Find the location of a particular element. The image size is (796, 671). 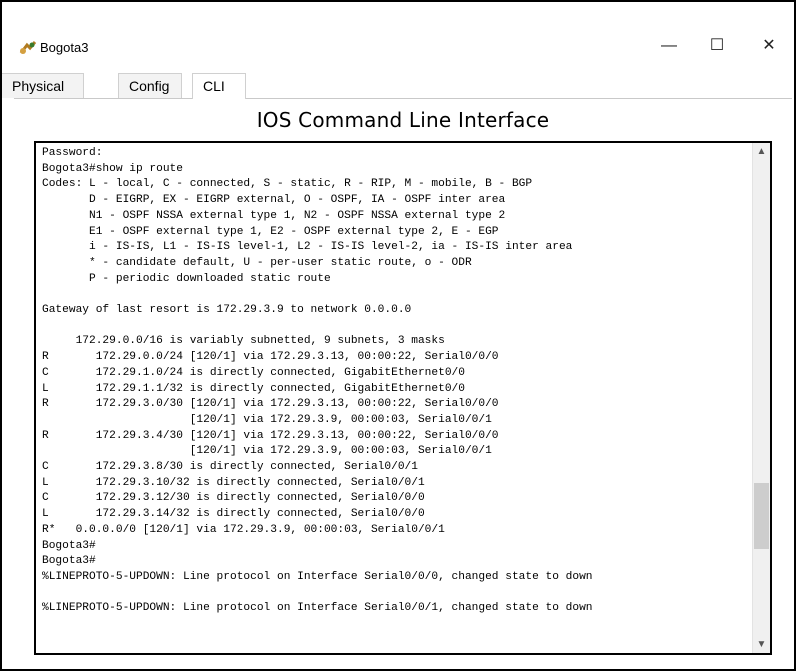

minimize-button: — is located at coordinates (669, 46).